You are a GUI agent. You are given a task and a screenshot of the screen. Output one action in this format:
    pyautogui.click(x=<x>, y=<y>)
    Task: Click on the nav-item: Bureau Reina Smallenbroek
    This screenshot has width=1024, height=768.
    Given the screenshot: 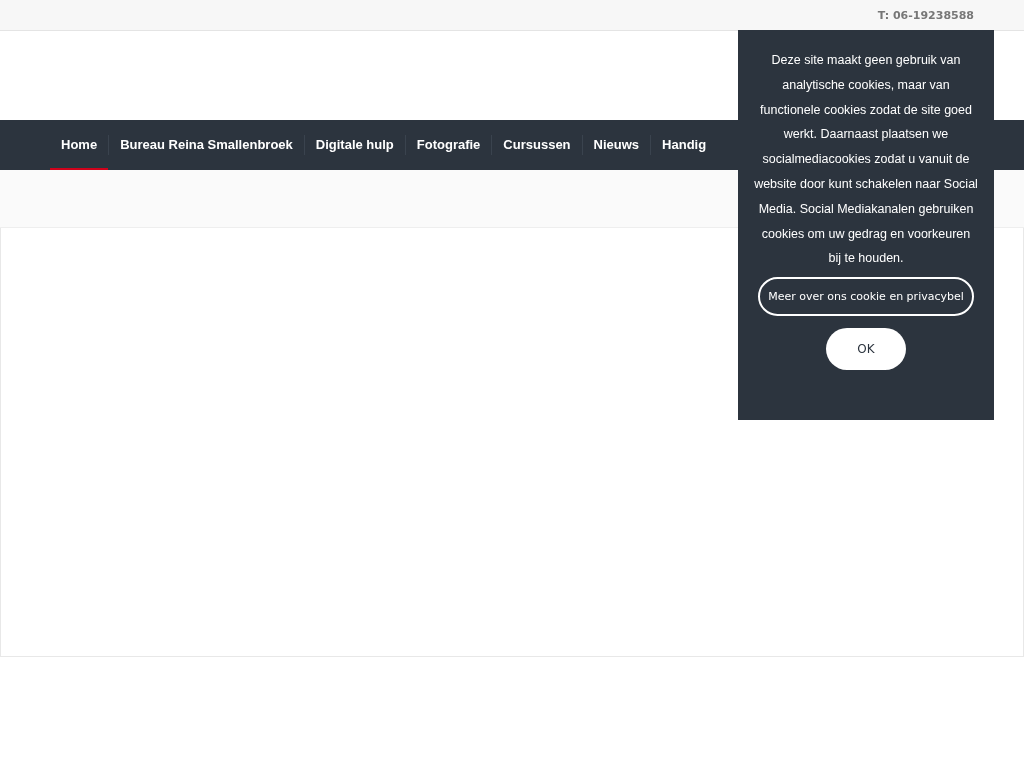 What is the action you would take?
    pyautogui.click(x=206, y=145)
    